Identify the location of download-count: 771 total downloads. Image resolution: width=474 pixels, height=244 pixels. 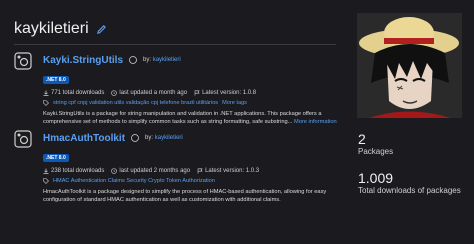
(78, 92).